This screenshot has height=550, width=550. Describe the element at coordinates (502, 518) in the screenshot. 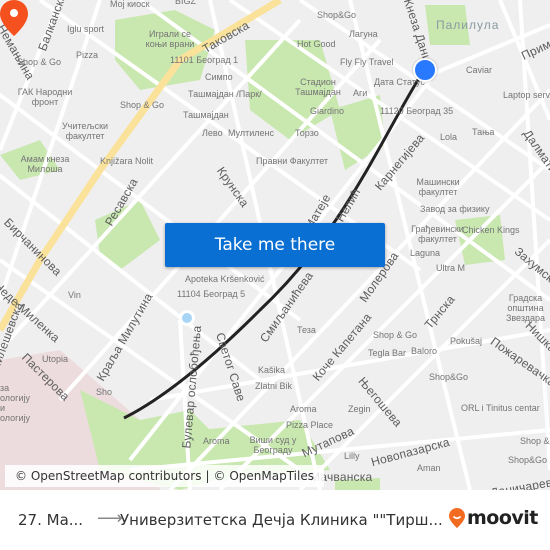

I see `brand-name: moovit` at that location.